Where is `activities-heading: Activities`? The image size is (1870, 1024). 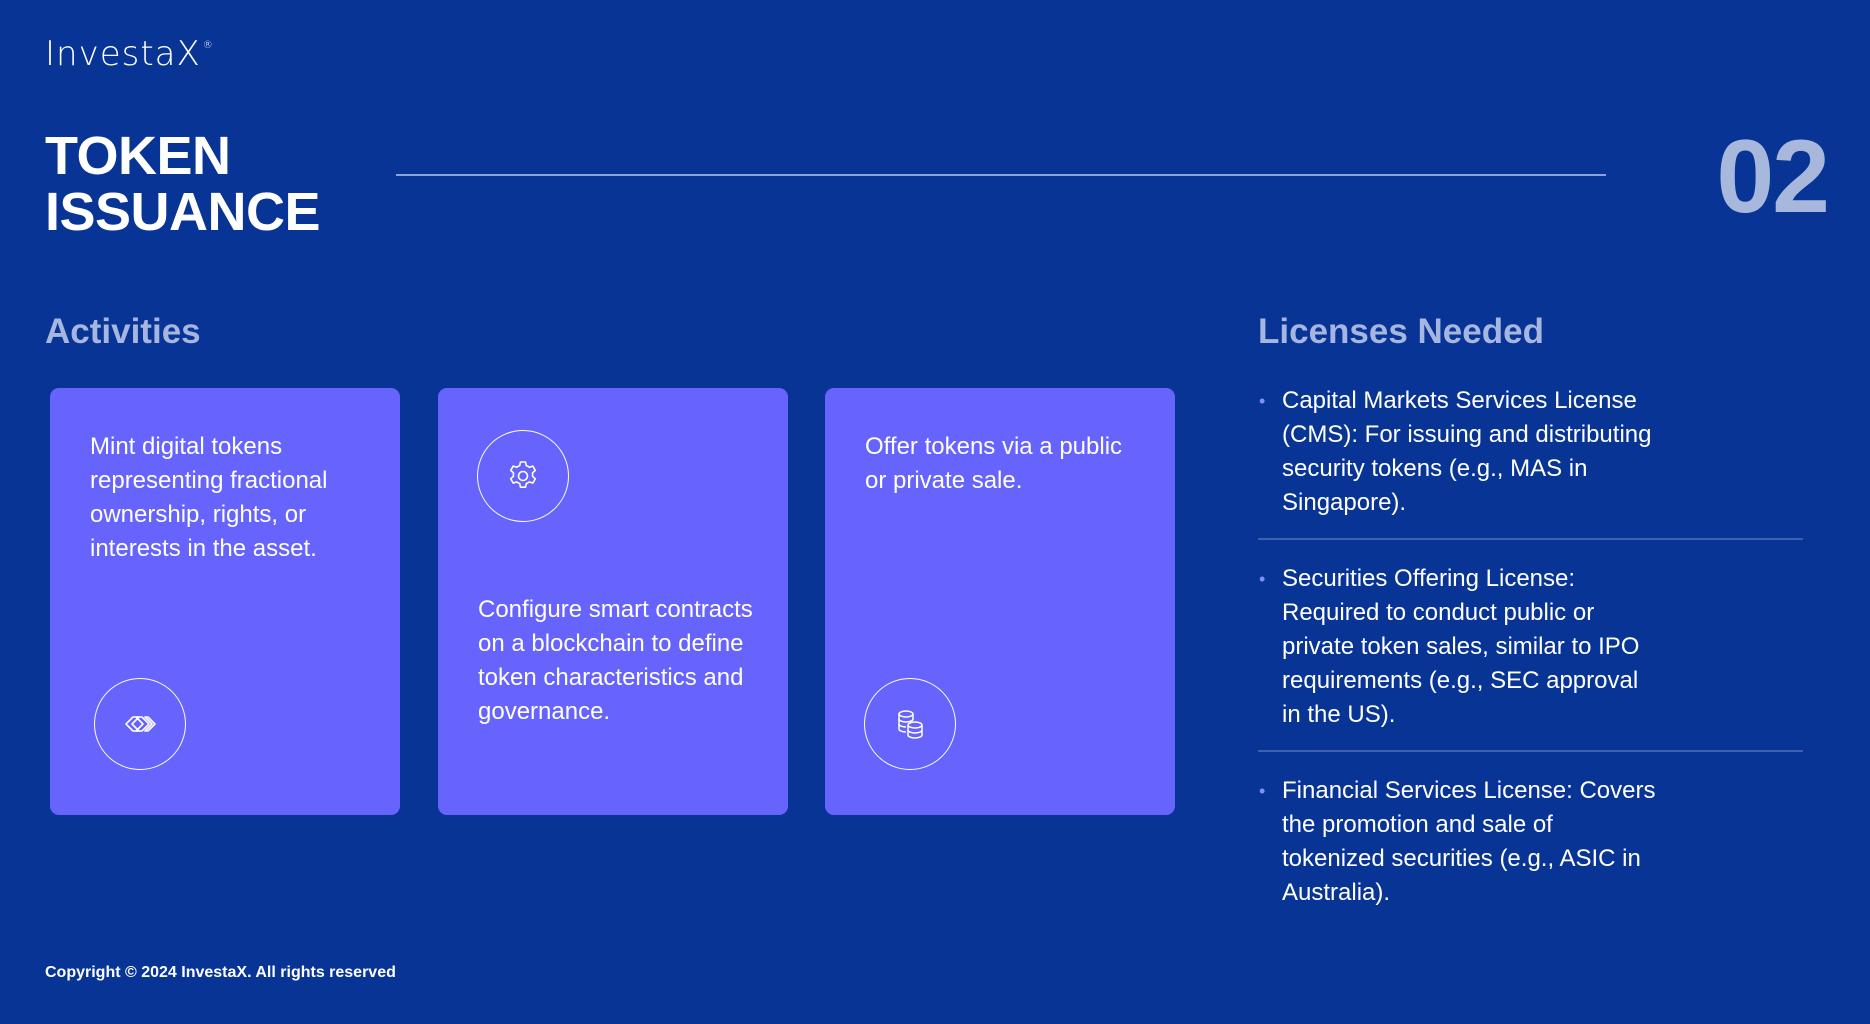 activities-heading: Activities is located at coordinates (123, 331).